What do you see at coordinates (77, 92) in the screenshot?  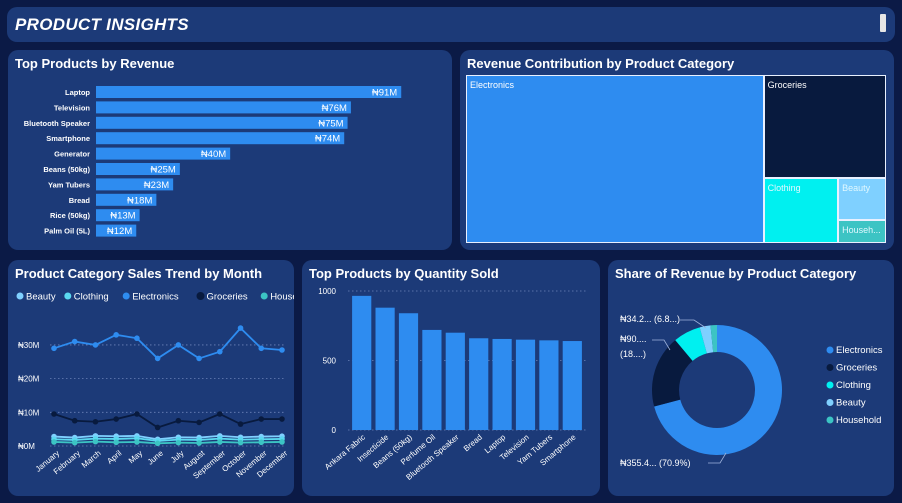 I see `revenue-category-label: Laptop` at bounding box center [77, 92].